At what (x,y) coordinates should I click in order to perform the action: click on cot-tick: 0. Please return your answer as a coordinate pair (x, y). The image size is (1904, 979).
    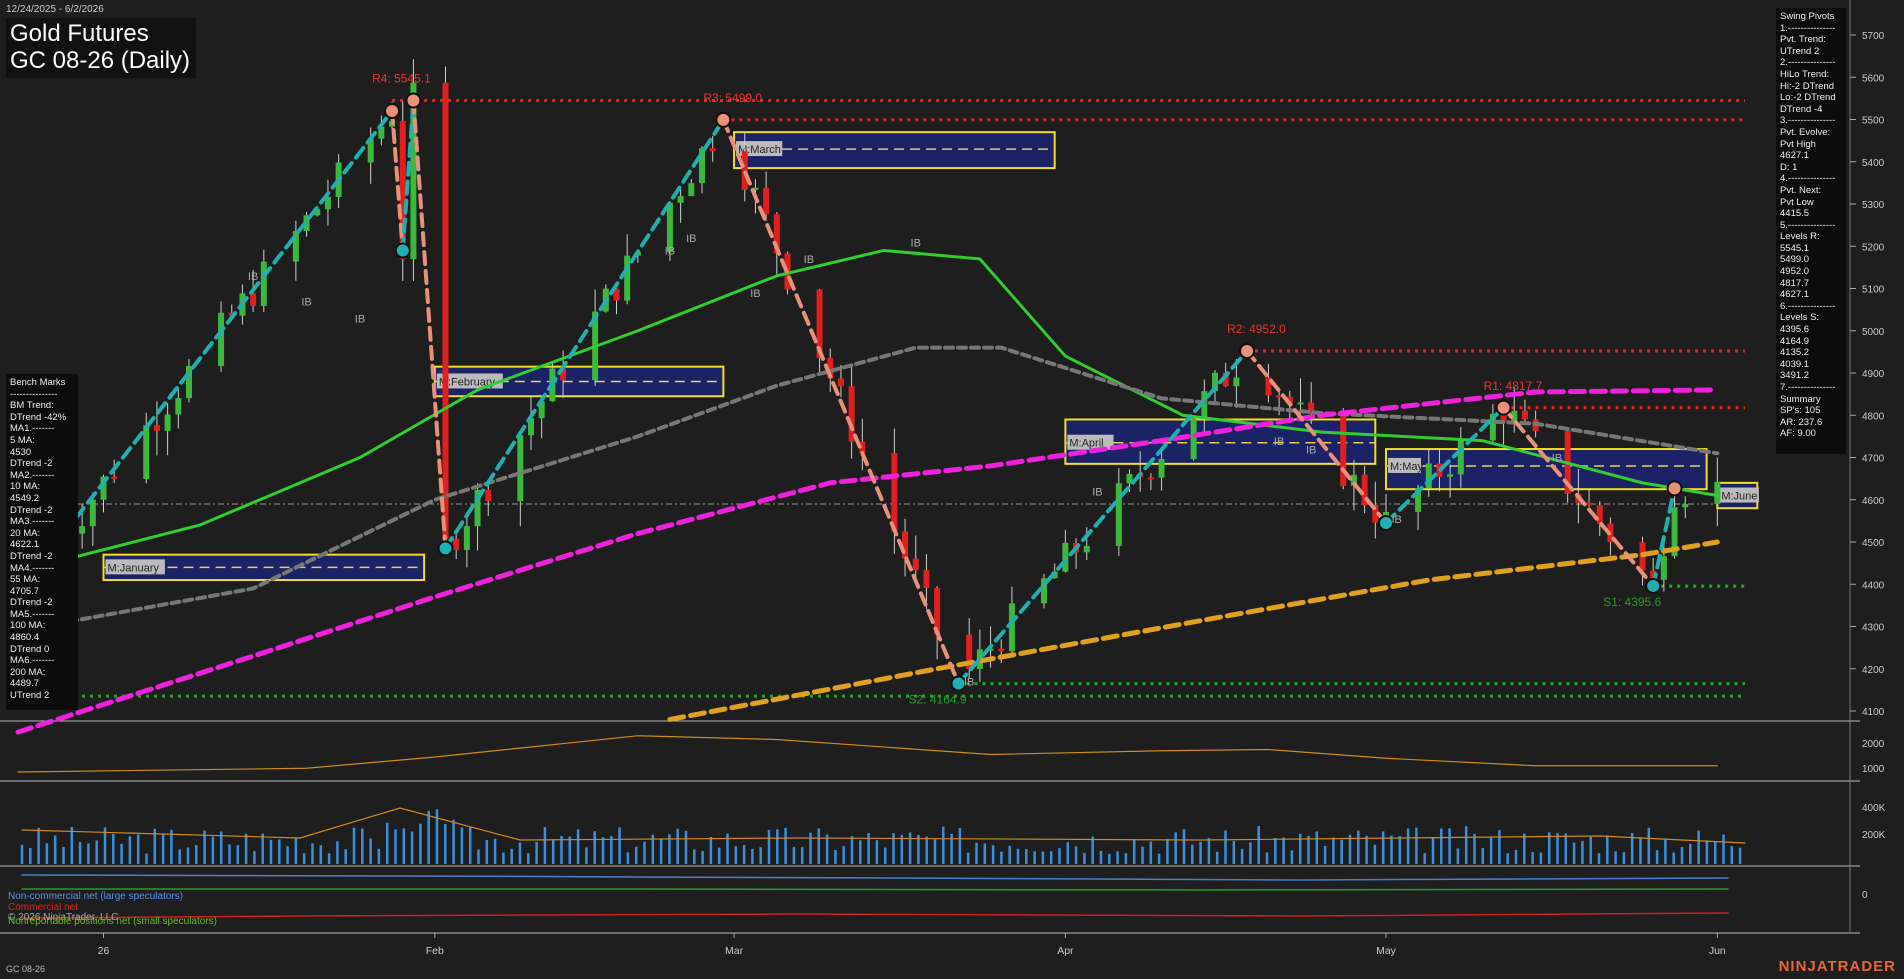
    Looking at the image, I should click on (1865, 895).